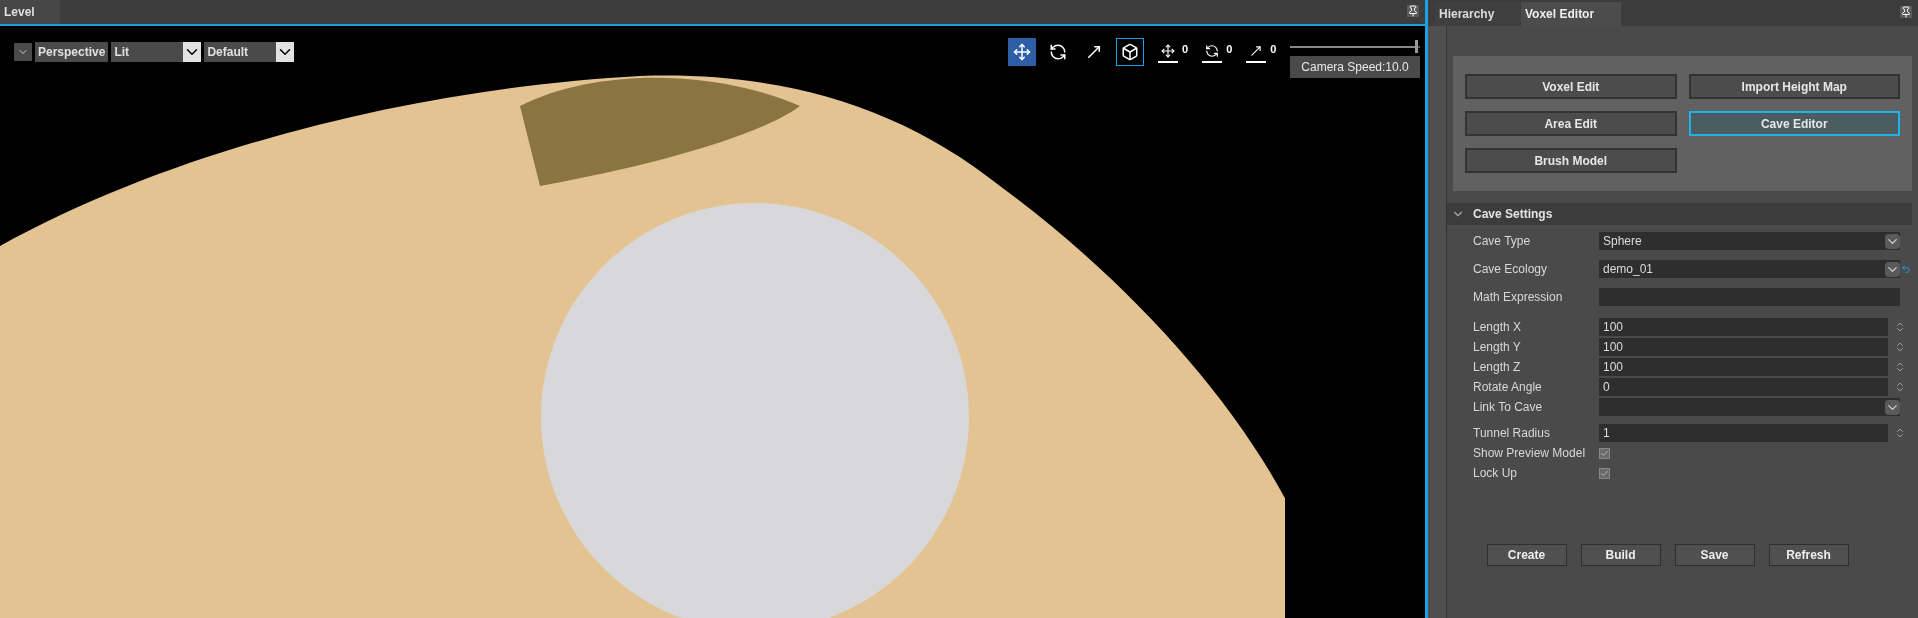 This screenshot has height=618, width=1918. Describe the element at coordinates (1497, 347) in the screenshot. I see `field-label: Length Y` at that location.